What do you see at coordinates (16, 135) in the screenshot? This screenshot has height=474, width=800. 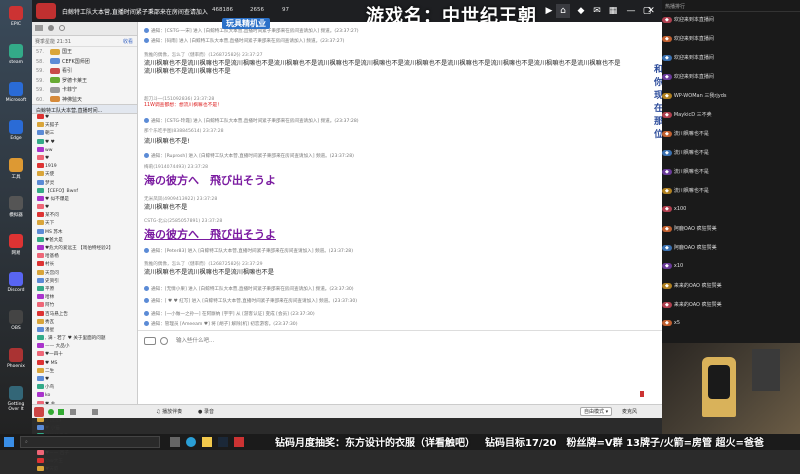 I see `desktop-icon: Edge` at bounding box center [16, 135].